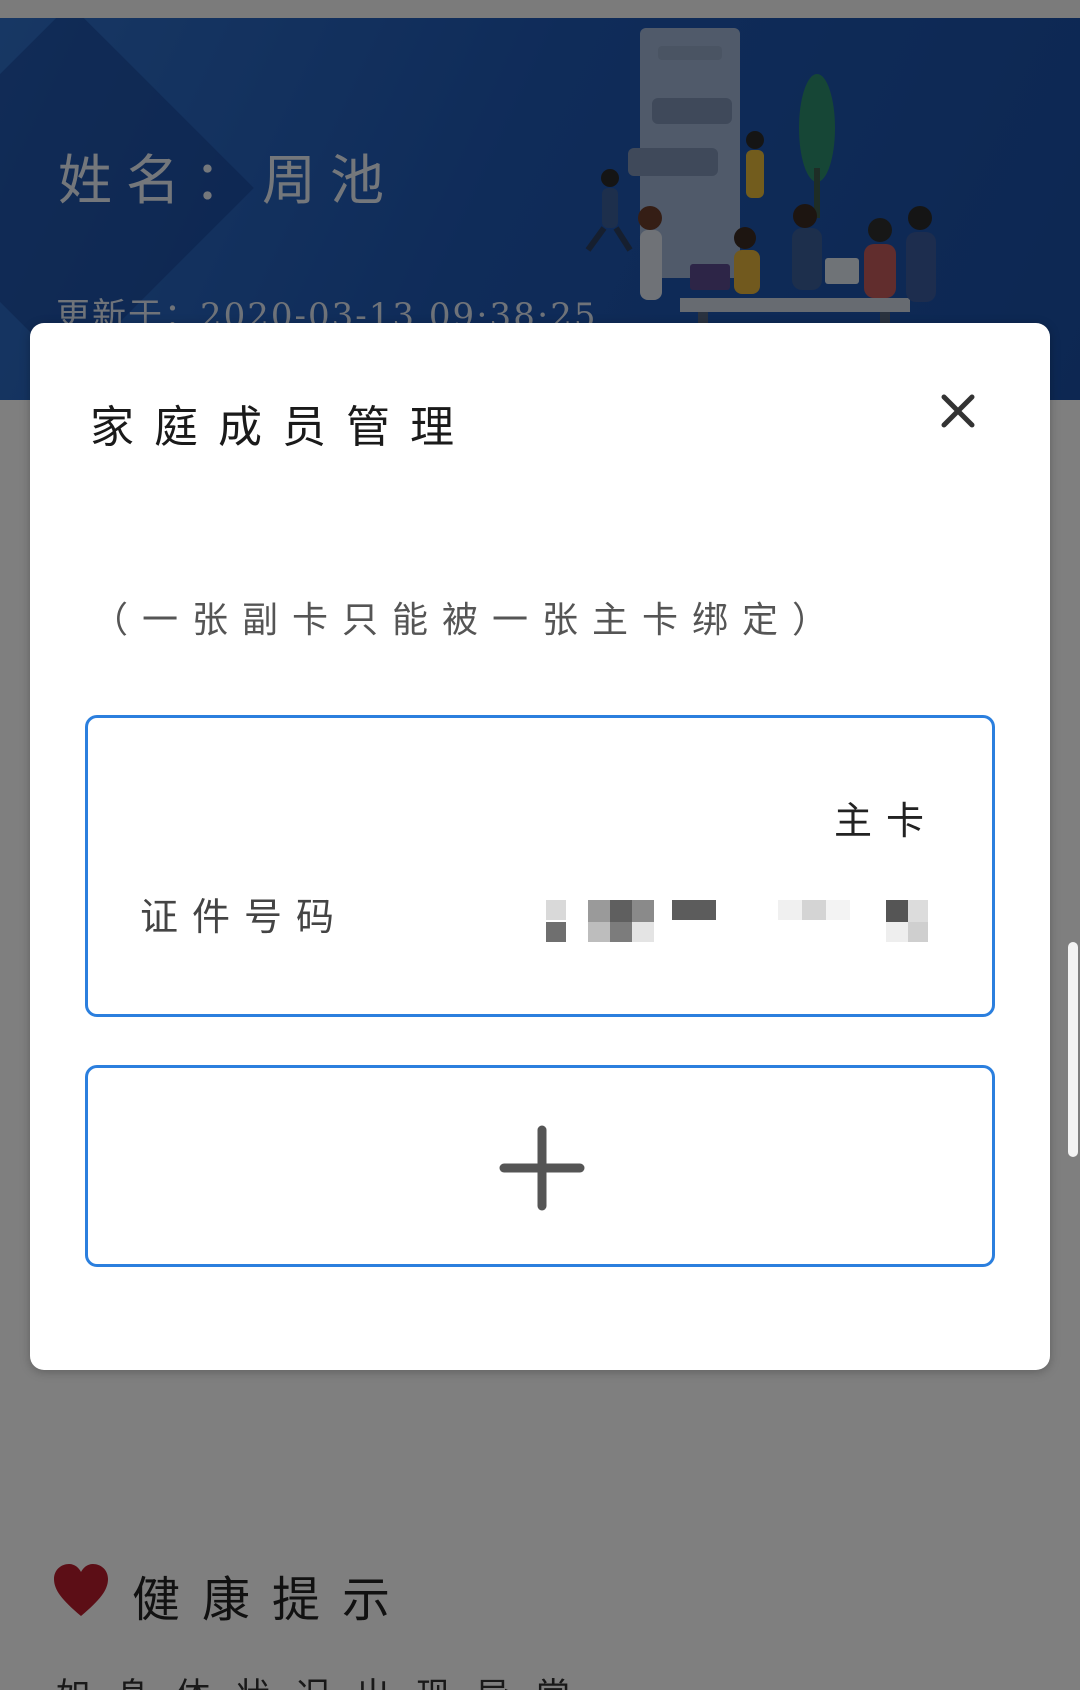 The image size is (1080, 1690). What do you see at coordinates (282, 427) in the screenshot?
I see `dialog-title: 家庭成员管理` at bounding box center [282, 427].